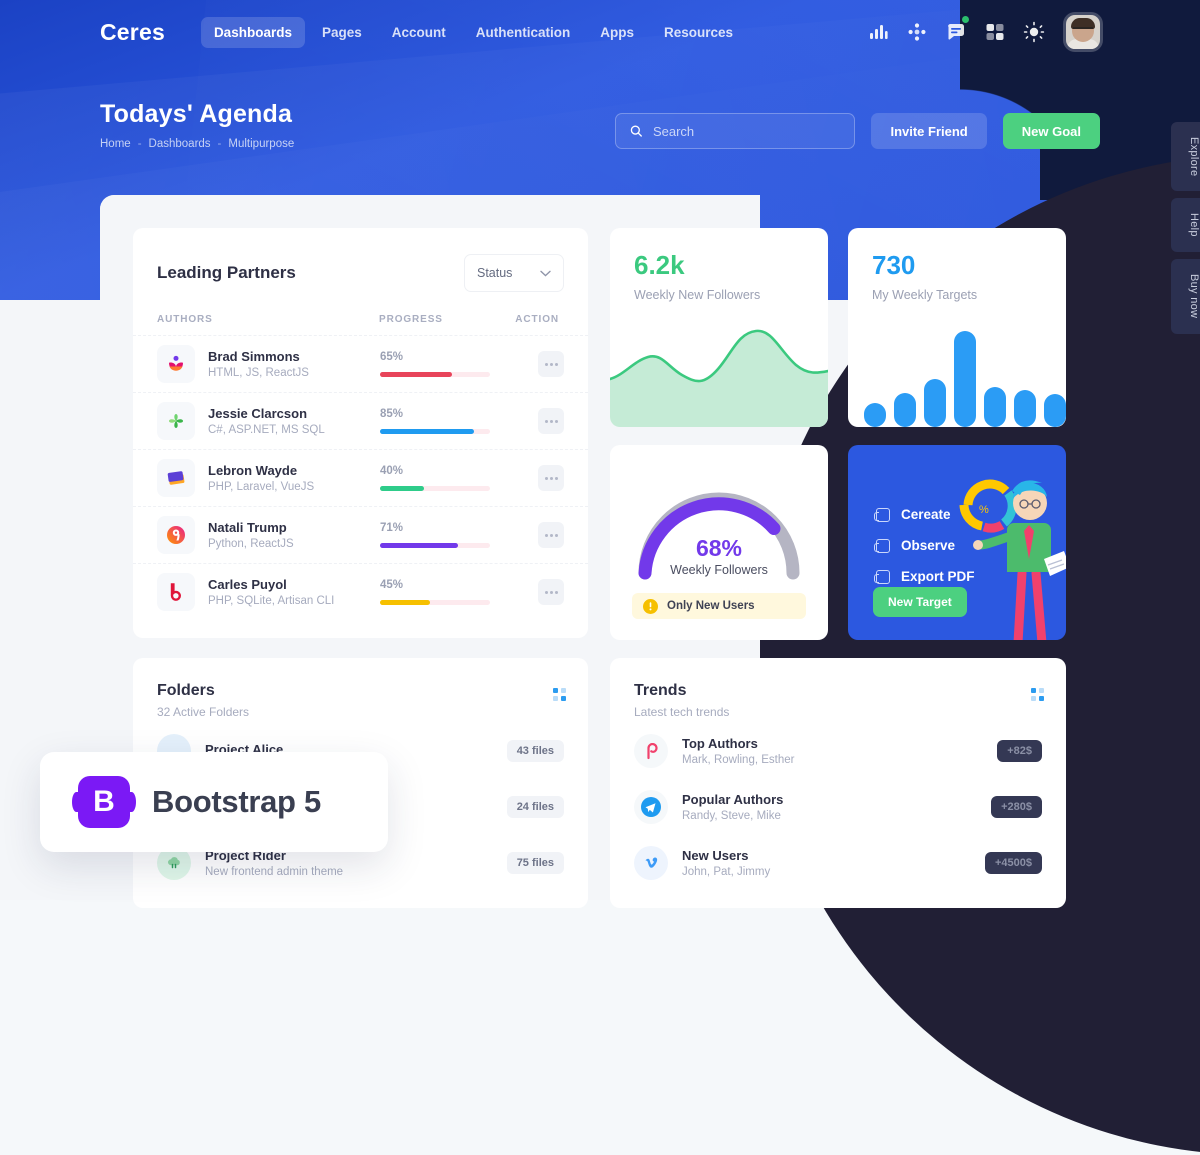 This screenshot has width=1200, height=1155. What do you see at coordinates (559, 694) in the screenshot?
I see `folders-grid-icon` at bounding box center [559, 694].